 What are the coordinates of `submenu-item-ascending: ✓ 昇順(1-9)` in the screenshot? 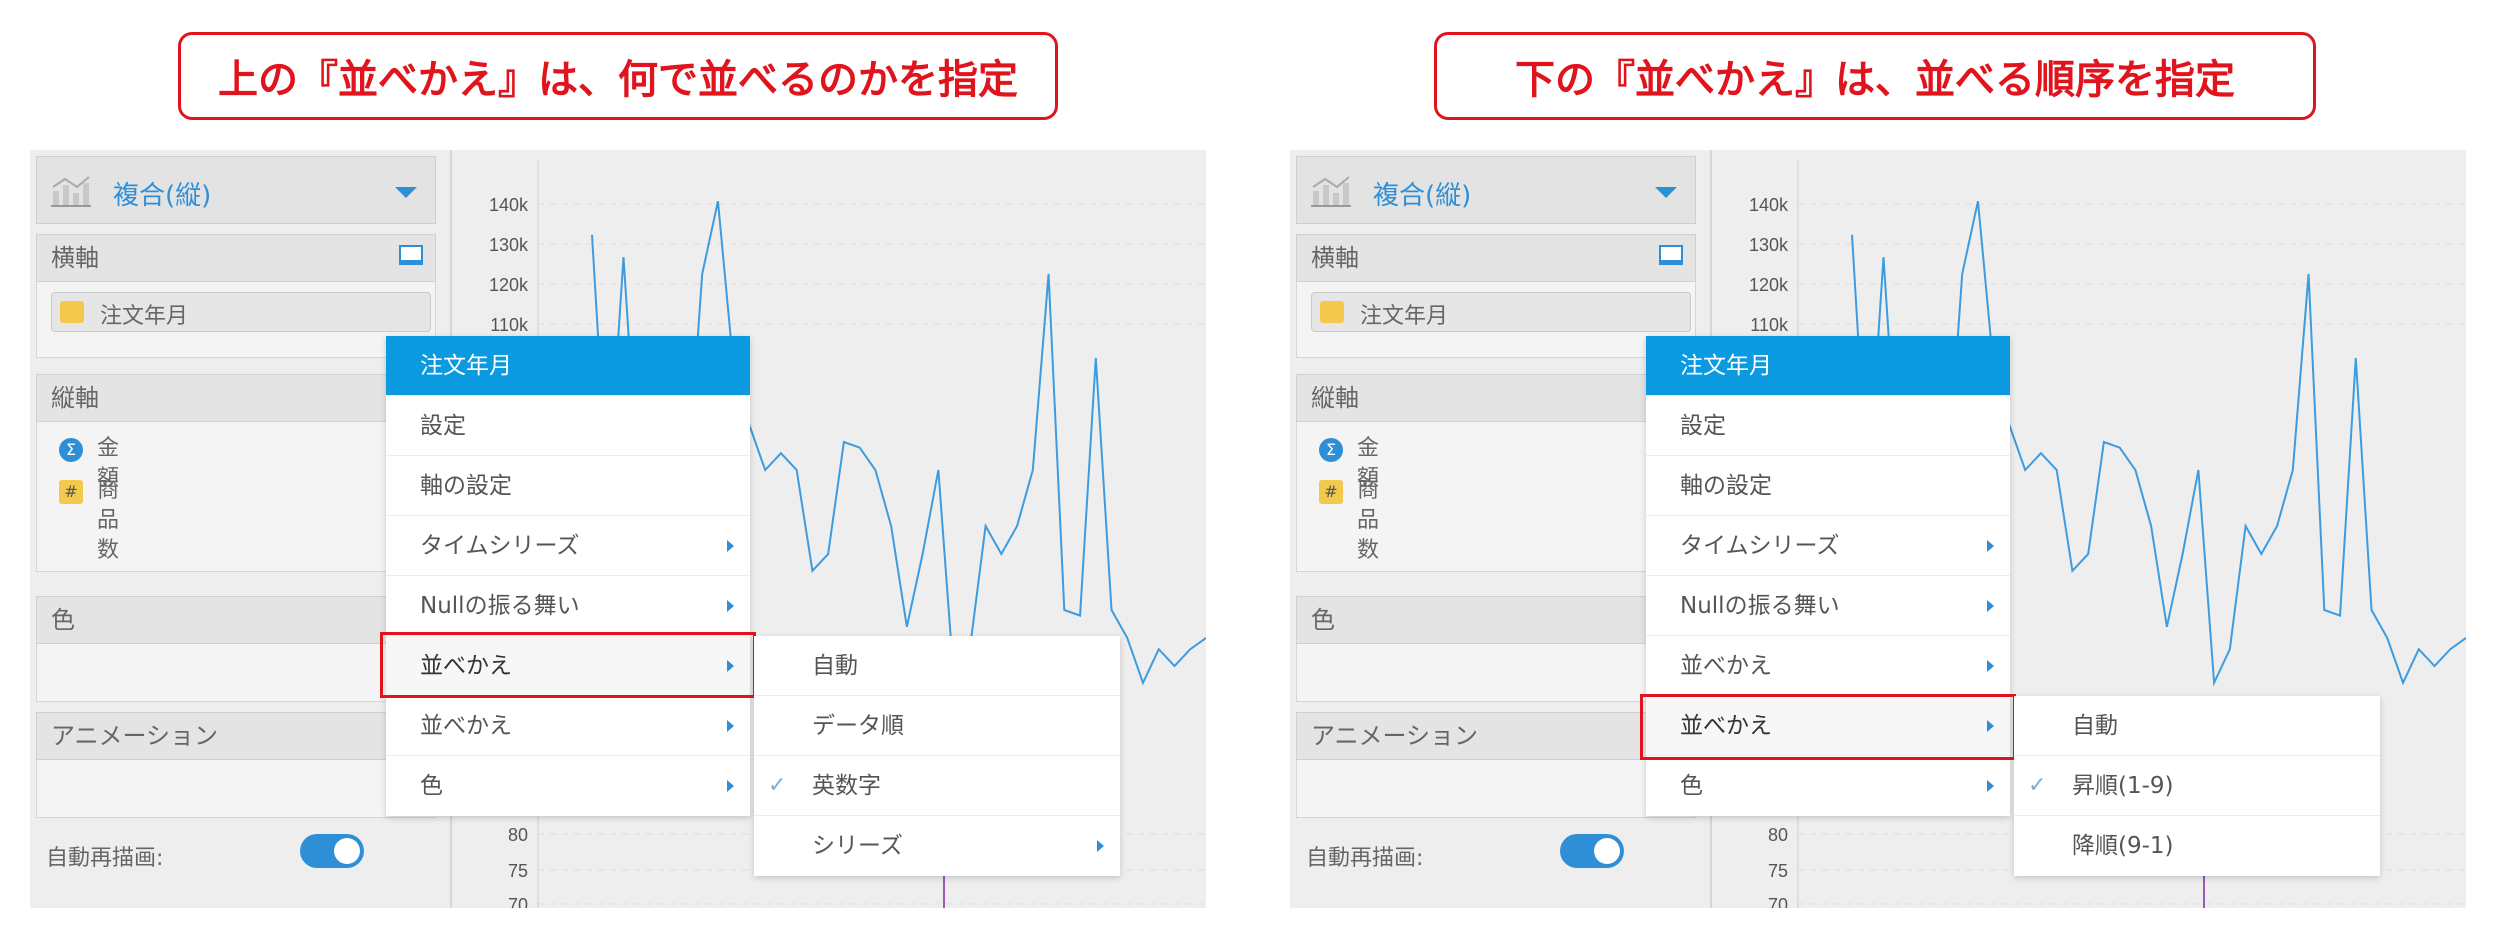 It's located at (2197, 786).